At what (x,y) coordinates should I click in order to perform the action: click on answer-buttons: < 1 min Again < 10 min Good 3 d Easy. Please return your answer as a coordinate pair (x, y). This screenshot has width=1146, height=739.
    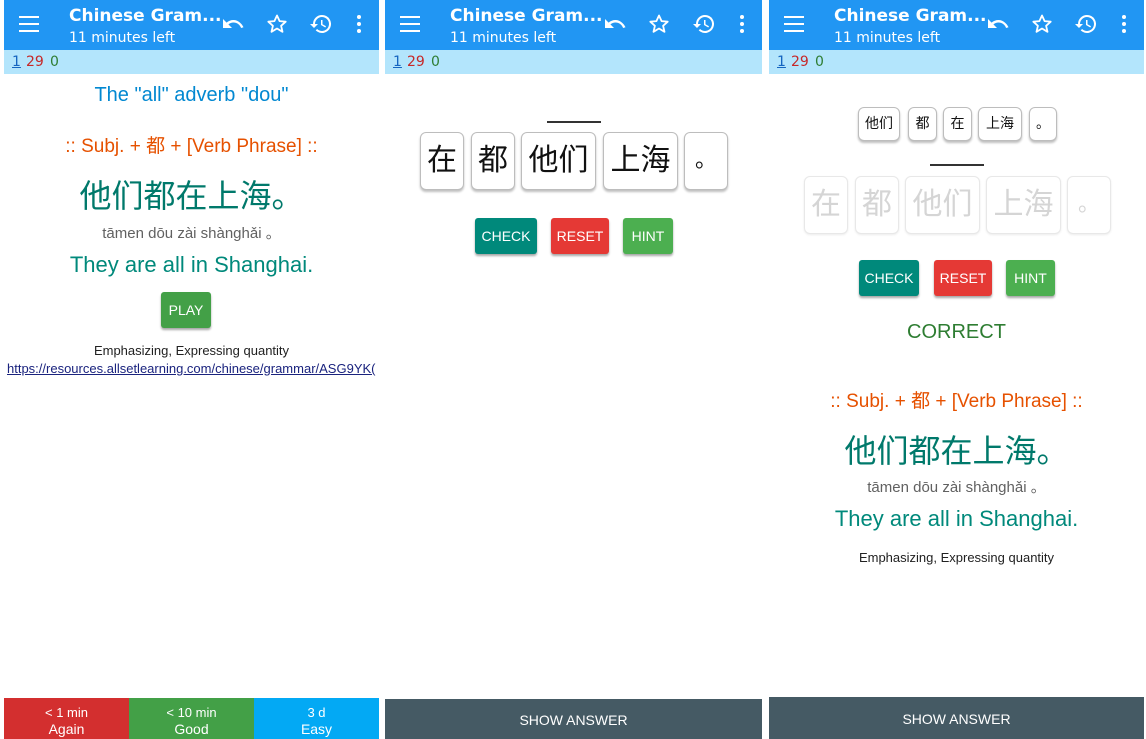
    Looking at the image, I should click on (191, 718).